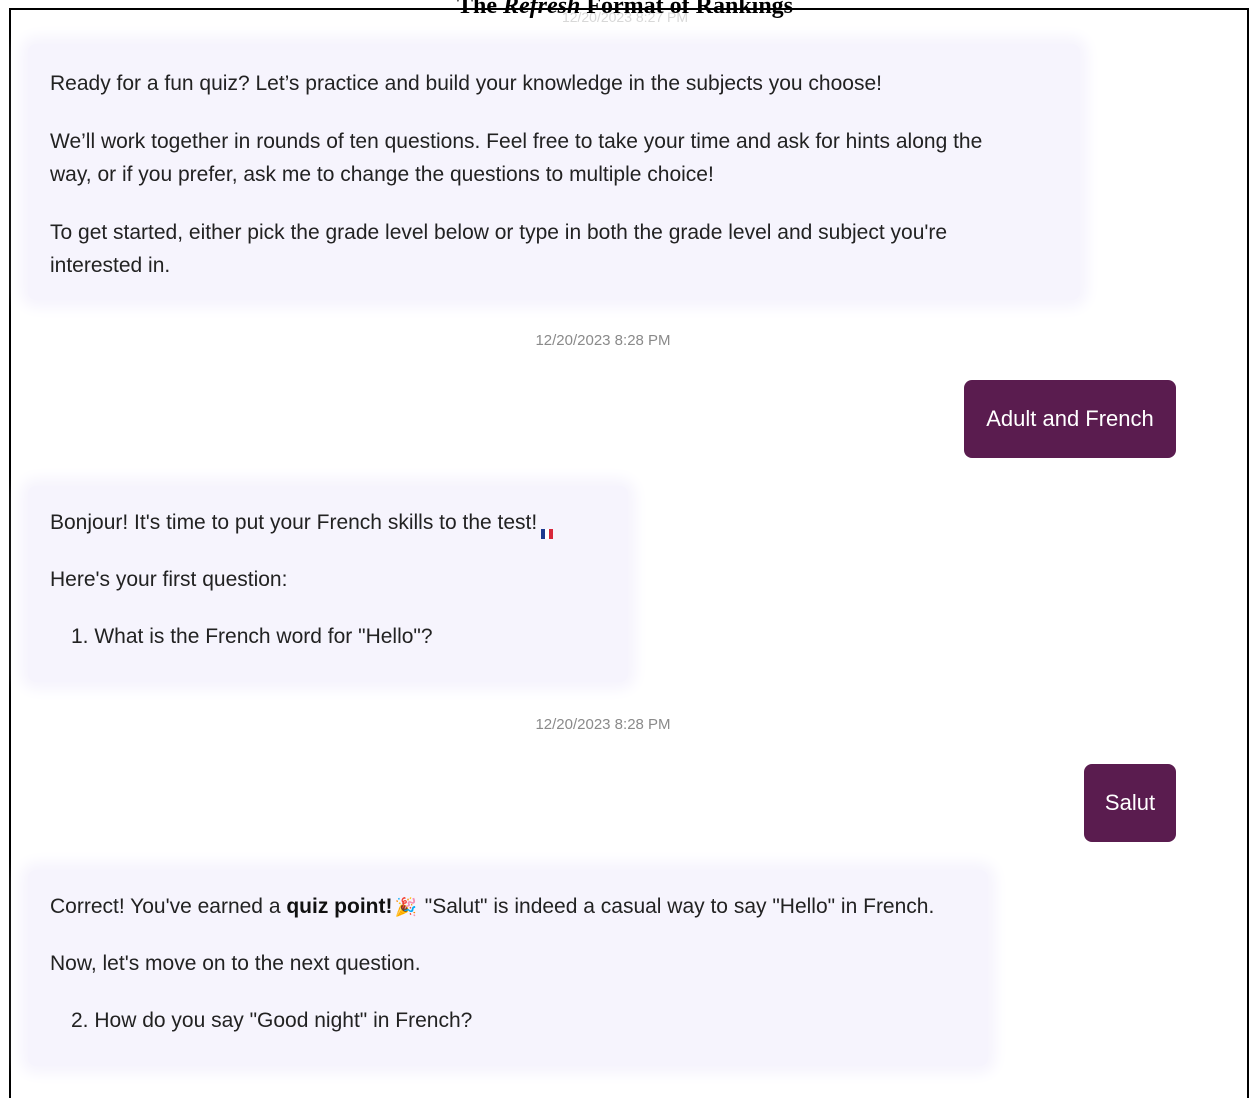  I want to click on message-text: Now, let's move on to the next question., so click(235, 963).